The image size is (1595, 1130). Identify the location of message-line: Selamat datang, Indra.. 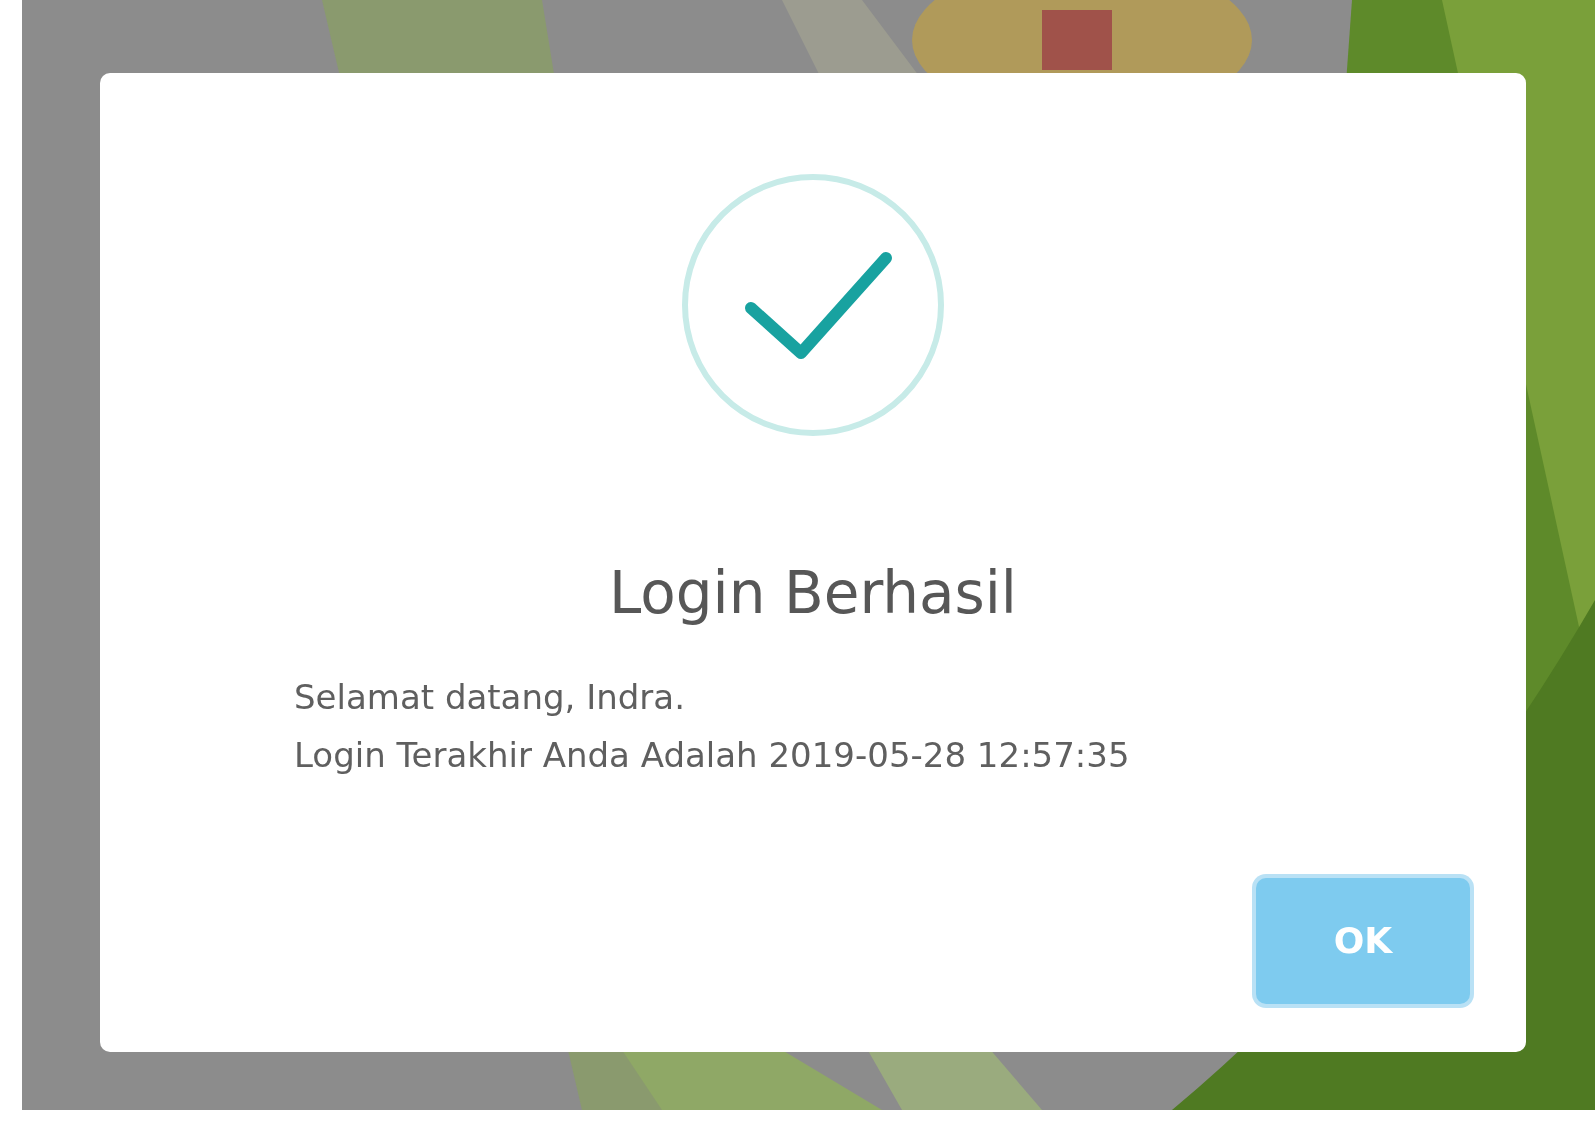
(490, 697).